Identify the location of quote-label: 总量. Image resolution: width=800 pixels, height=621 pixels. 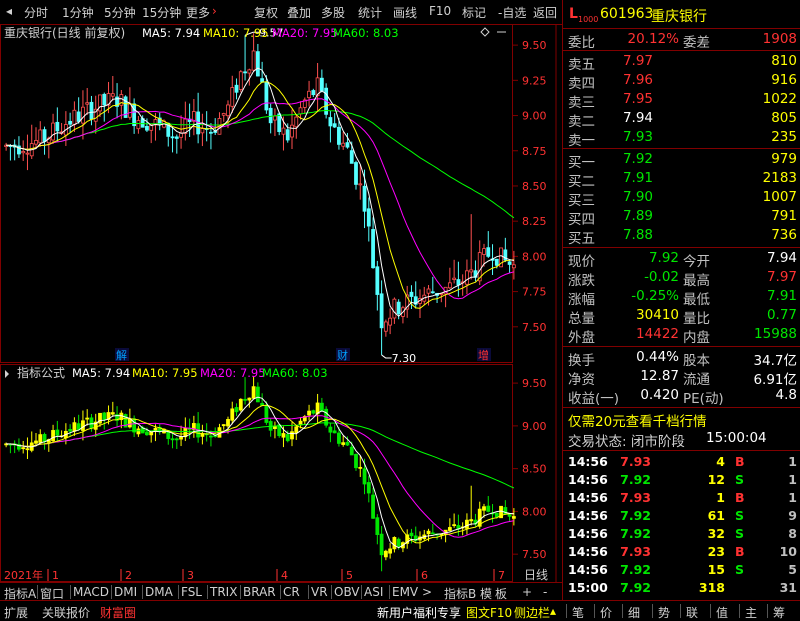
(581, 319).